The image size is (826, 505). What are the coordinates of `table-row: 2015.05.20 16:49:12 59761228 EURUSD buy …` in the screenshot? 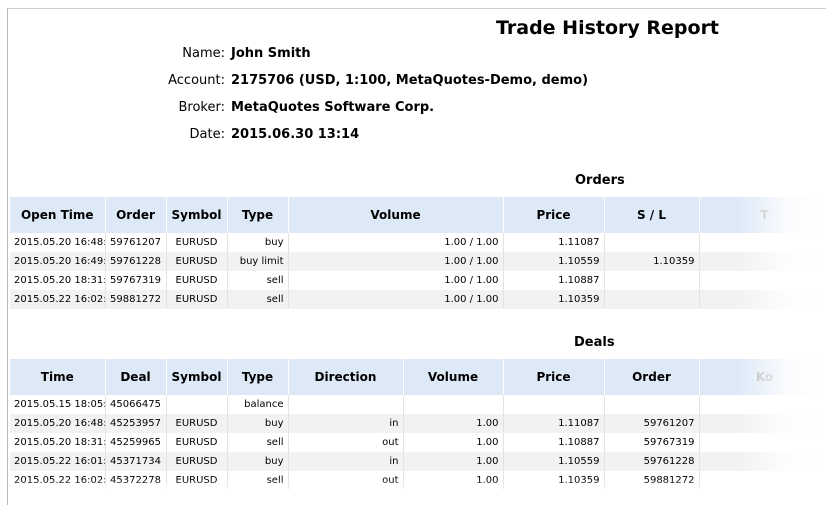 It's located at (418, 261).